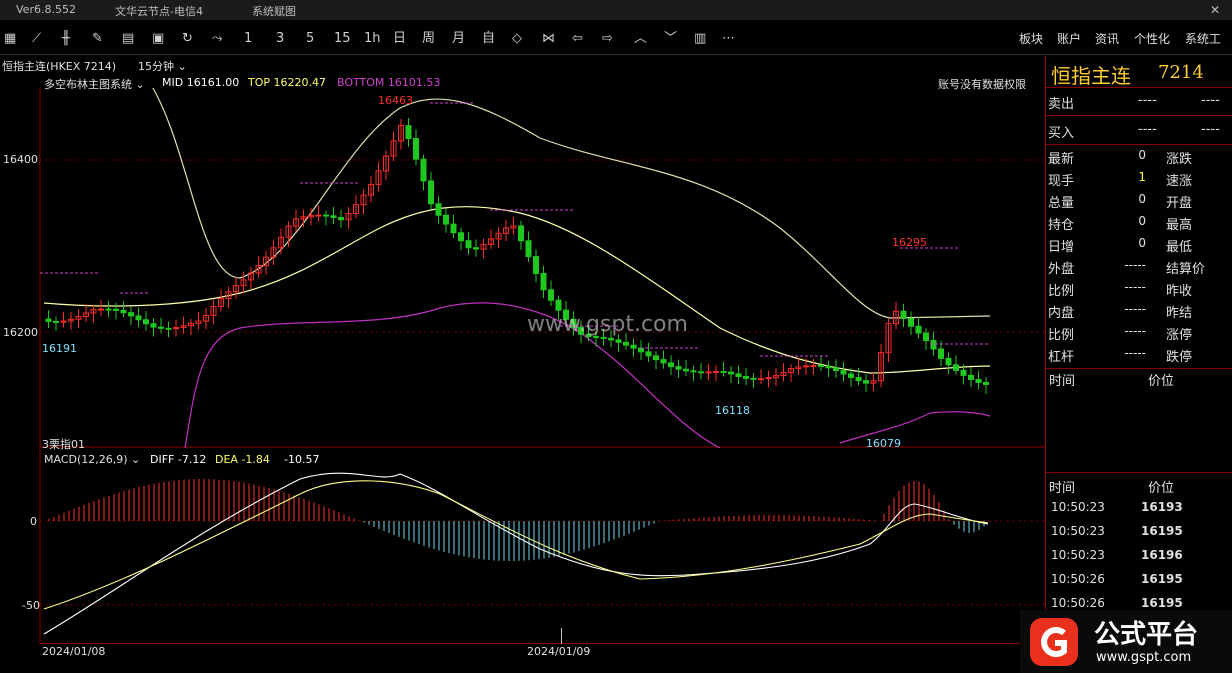  What do you see at coordinates (488, 39) in the screenshot?
I see `period-custom: 自` at bounding box center [488, 39].